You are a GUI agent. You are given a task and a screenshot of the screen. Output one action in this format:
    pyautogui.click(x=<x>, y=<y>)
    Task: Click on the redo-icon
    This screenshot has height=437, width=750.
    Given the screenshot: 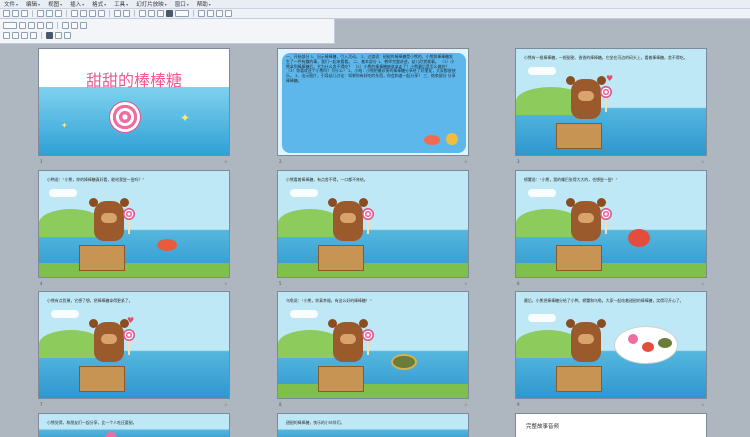 What is the action you would take?
    pyautogui.click(x=126, y=13)
    